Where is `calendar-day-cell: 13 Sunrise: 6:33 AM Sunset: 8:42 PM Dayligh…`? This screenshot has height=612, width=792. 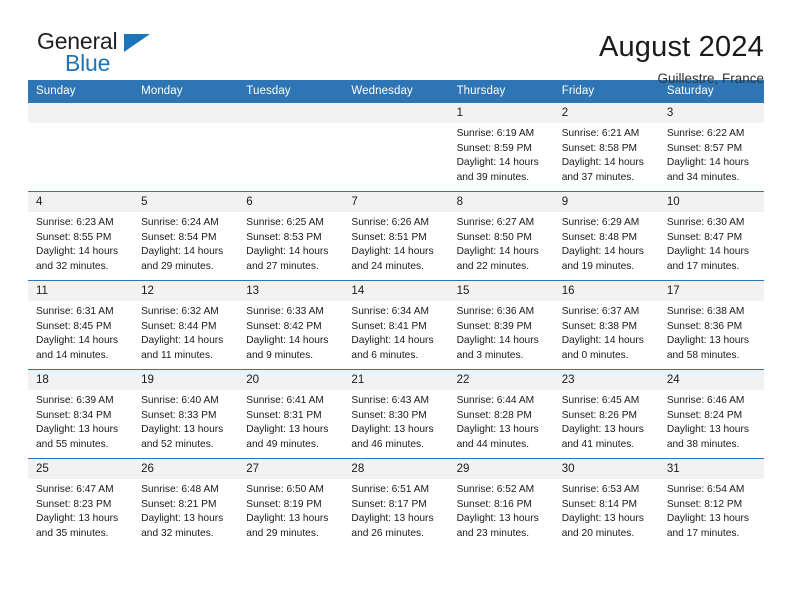 calendar-day-cell: 13 Sunrise: 6:33 AM Sunset: 8:42 PM Dayligh… is located at coordinates (291, 325).